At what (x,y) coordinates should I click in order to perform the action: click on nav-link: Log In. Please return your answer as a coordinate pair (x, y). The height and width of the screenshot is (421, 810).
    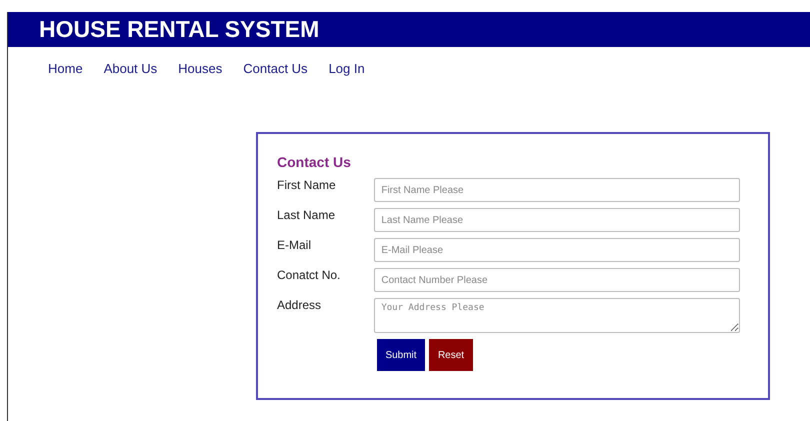
    Looking at the image, I should click on (346, 68).